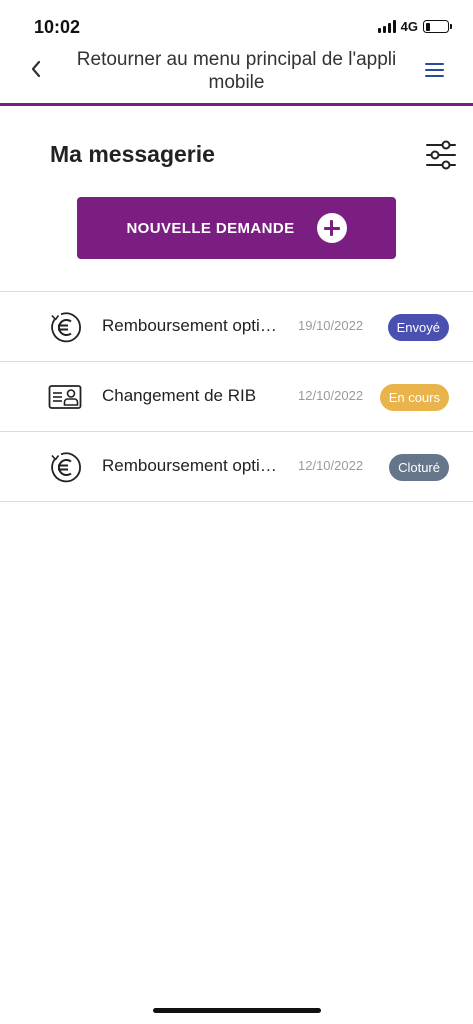  I want to click on status-indicators: 4G, so click(414, 26).